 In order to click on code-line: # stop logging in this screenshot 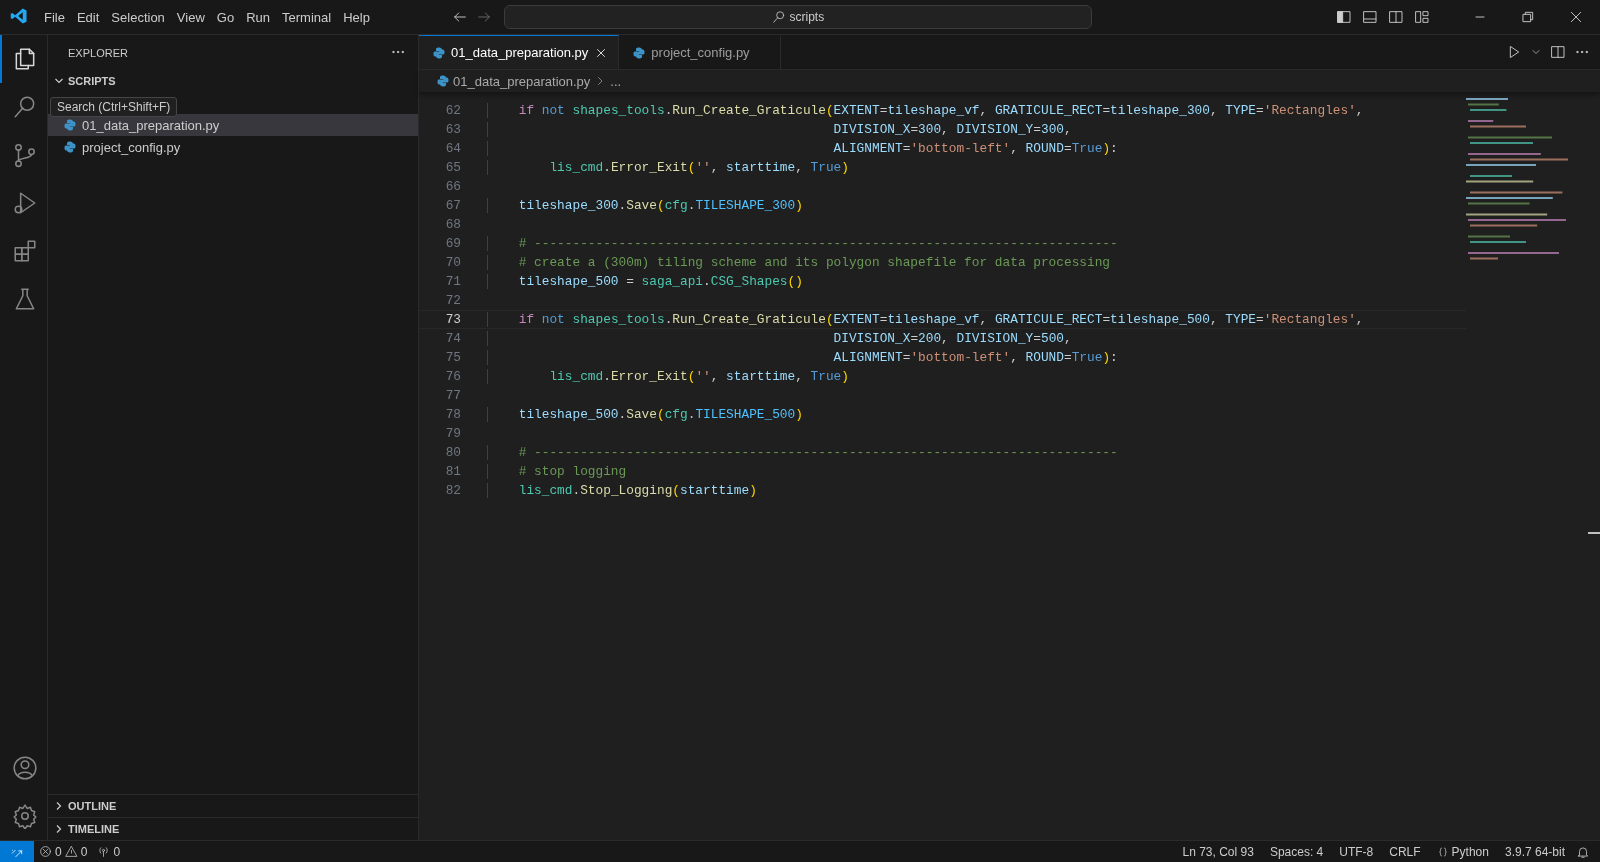, I will do `click(557, 471)`.